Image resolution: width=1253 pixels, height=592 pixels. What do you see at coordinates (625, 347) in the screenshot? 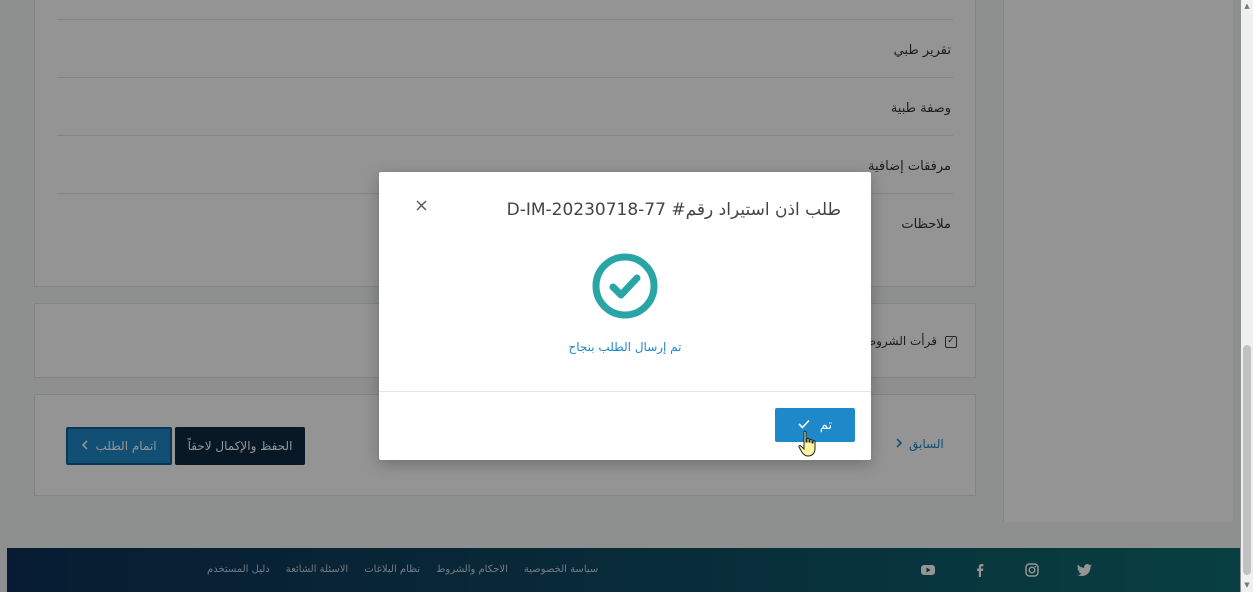
I see `success-message: تم إرسال الطلب بنجاح` at bounding box center [625, 347].